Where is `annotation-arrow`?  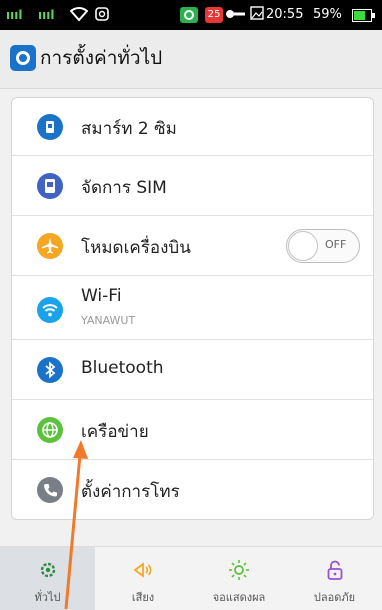 annotation-arrow is located at coordinates (76, 524).